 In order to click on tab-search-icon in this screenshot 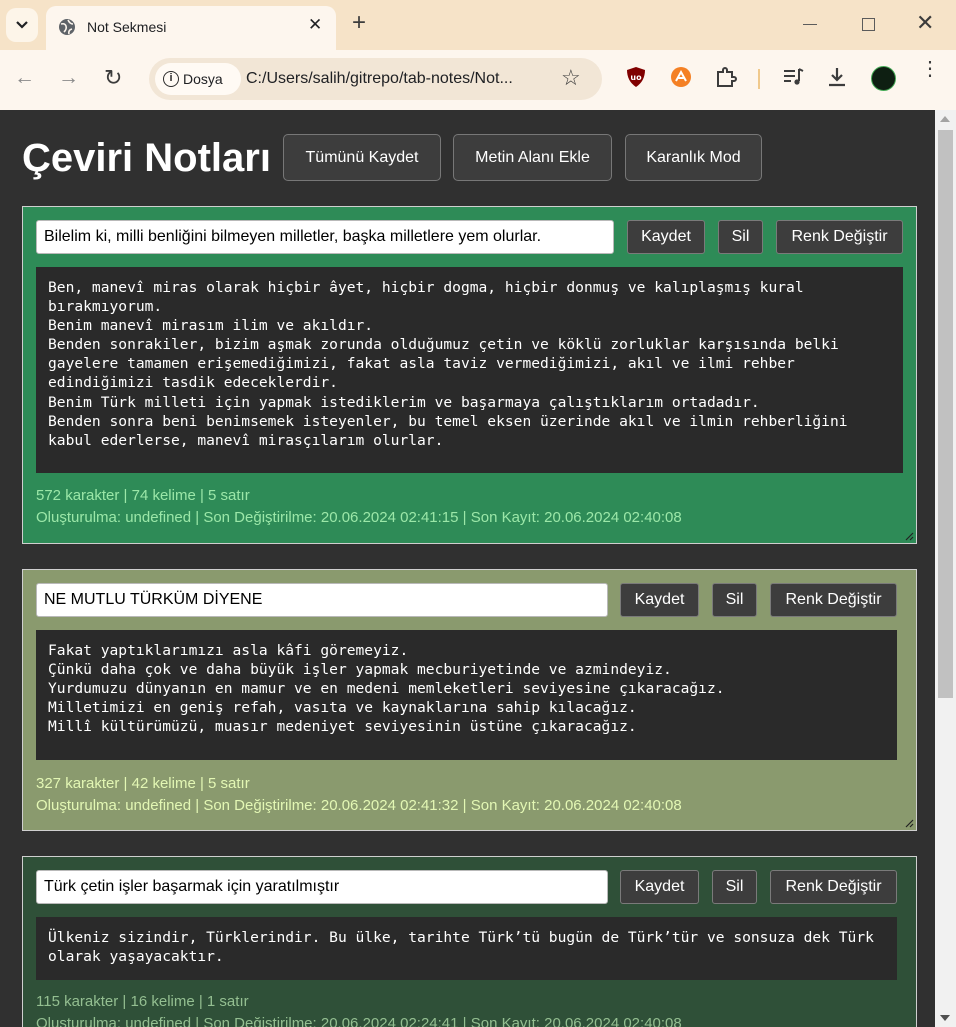, I will do `click(22, 25)`.